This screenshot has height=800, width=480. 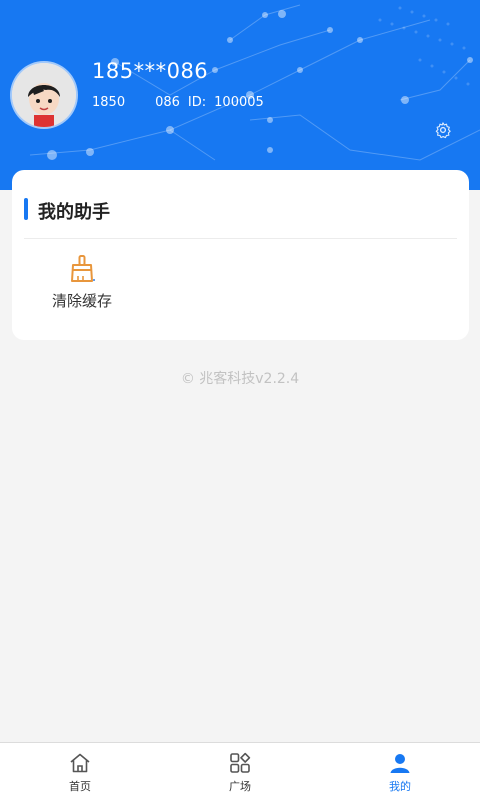 What do you see at coordinates (80, 786) in the screenshot?
I see `tab-home-label: 首页` at bounding box center [80, 786].